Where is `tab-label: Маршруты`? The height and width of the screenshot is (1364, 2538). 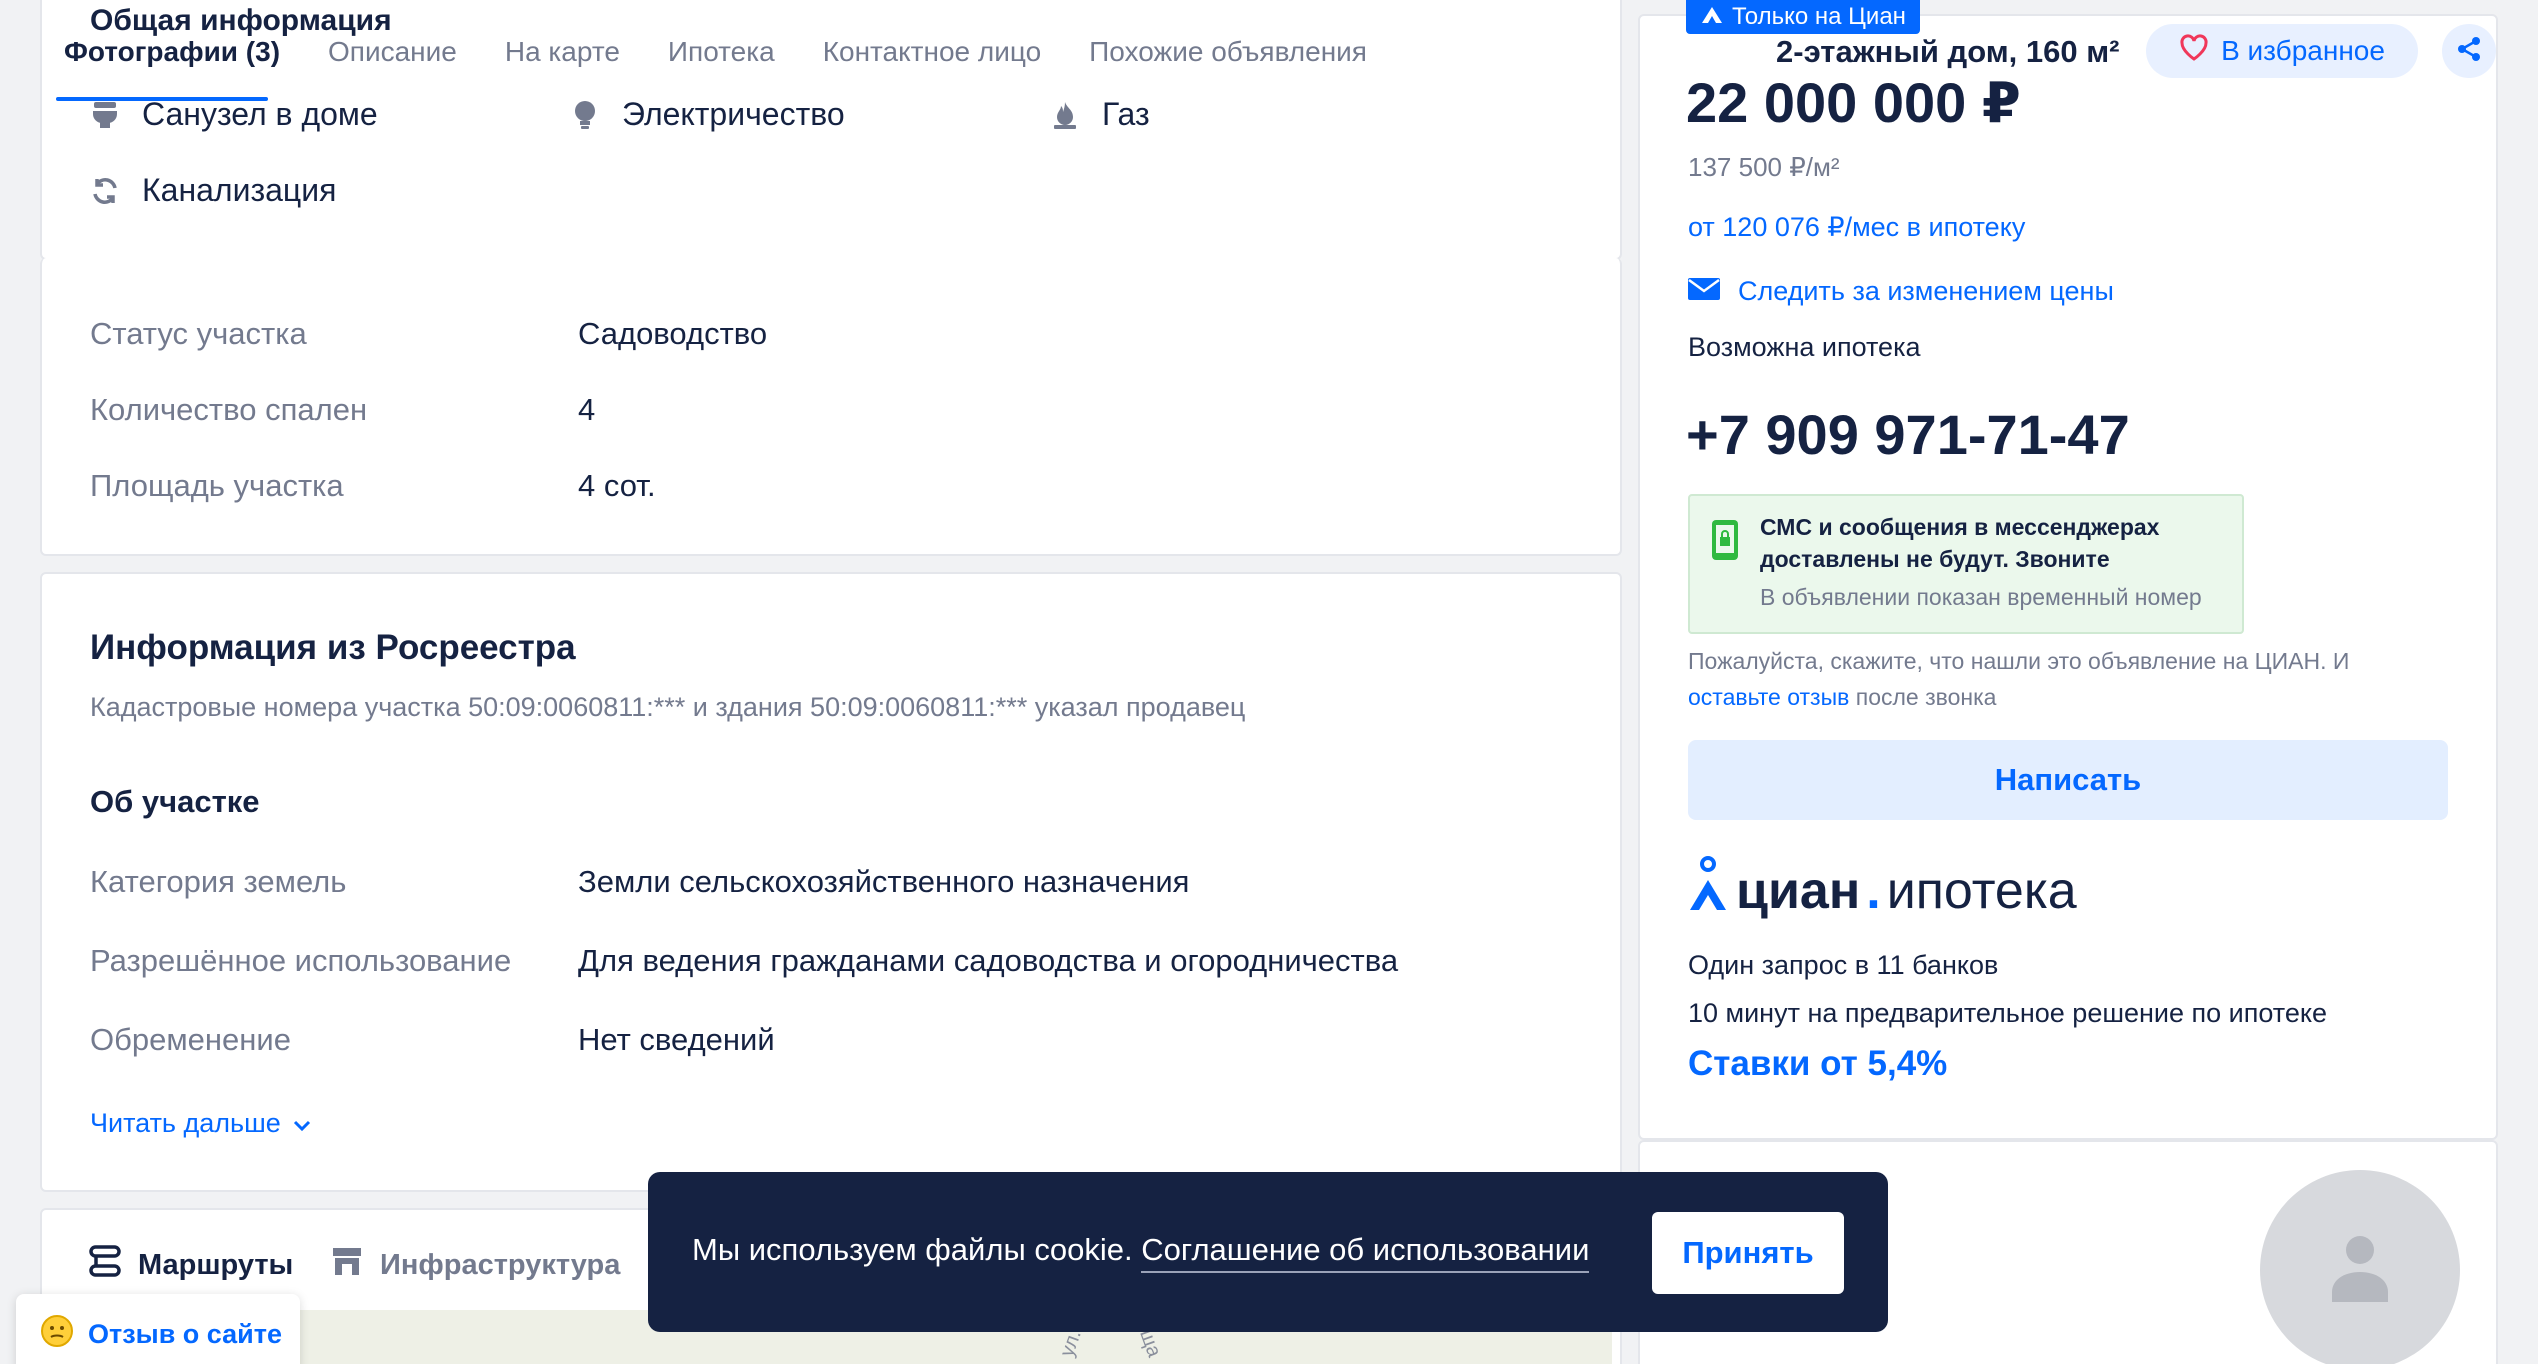 tab-label: Маршруты is located at coordinates (216, 1264).